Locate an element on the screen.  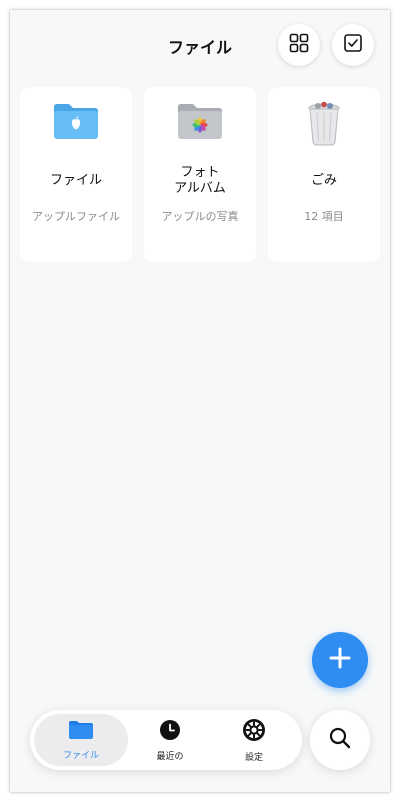
search-icon is located at coordinates (340, 740).